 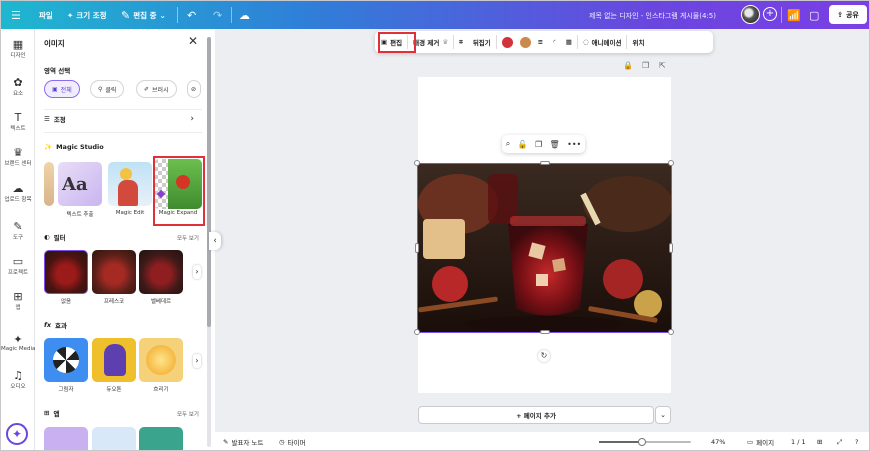 I want to click on magic-assistant-button: ✦, so click(x=17, y=434).